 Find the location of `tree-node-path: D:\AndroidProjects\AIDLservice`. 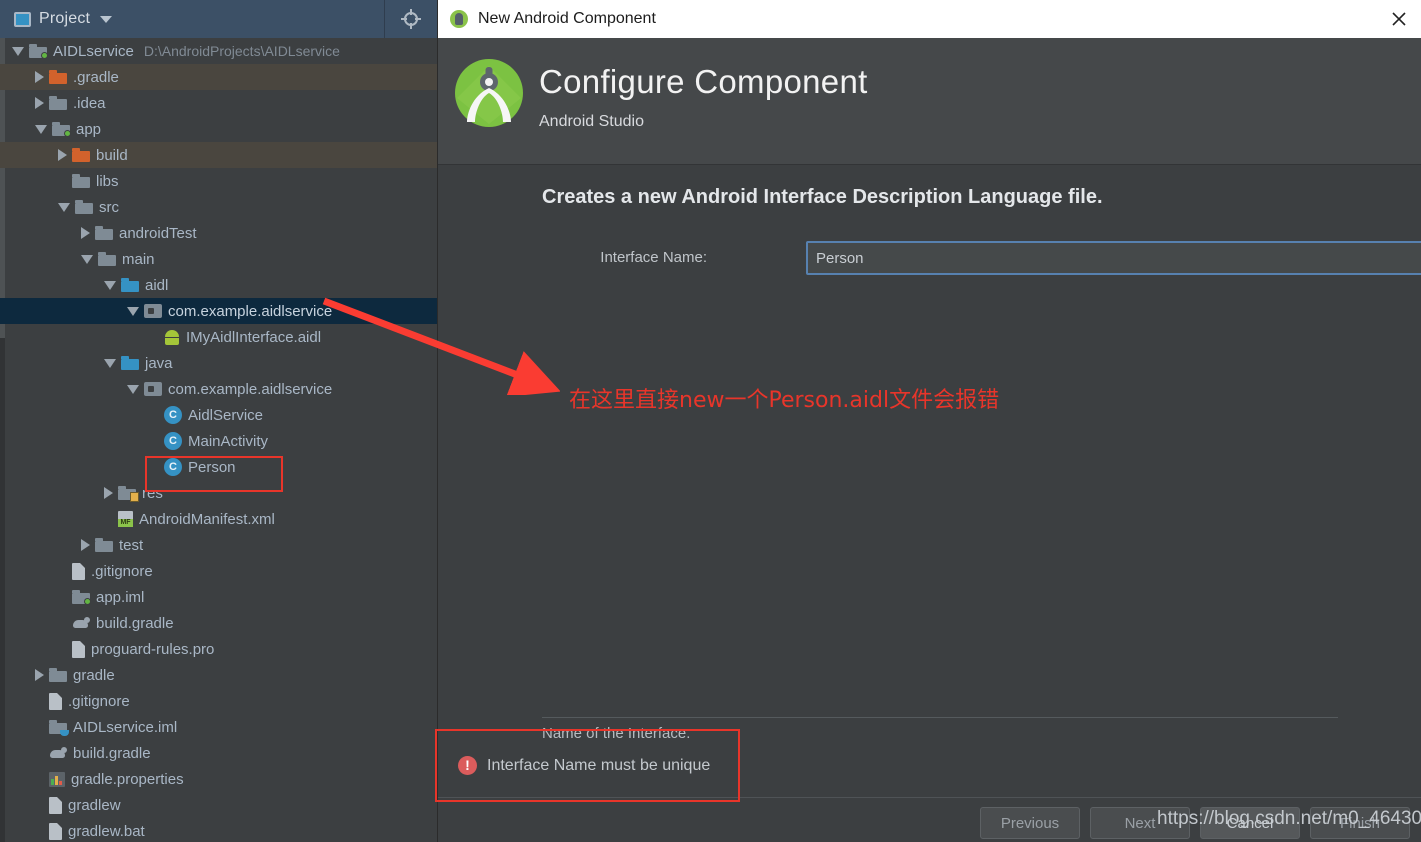

tree-node-path: D:\AndroidProjects\AIDLservice is located at coordinates (241, 51).